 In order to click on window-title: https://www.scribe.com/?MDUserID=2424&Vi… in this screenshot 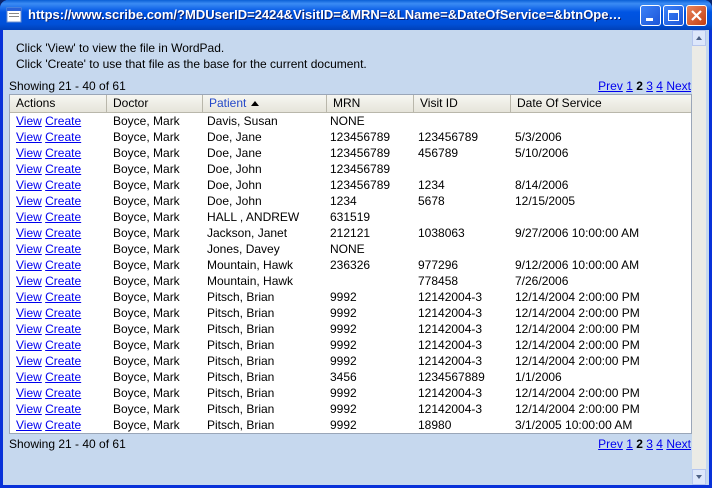, I will do `click(326, 14)`.